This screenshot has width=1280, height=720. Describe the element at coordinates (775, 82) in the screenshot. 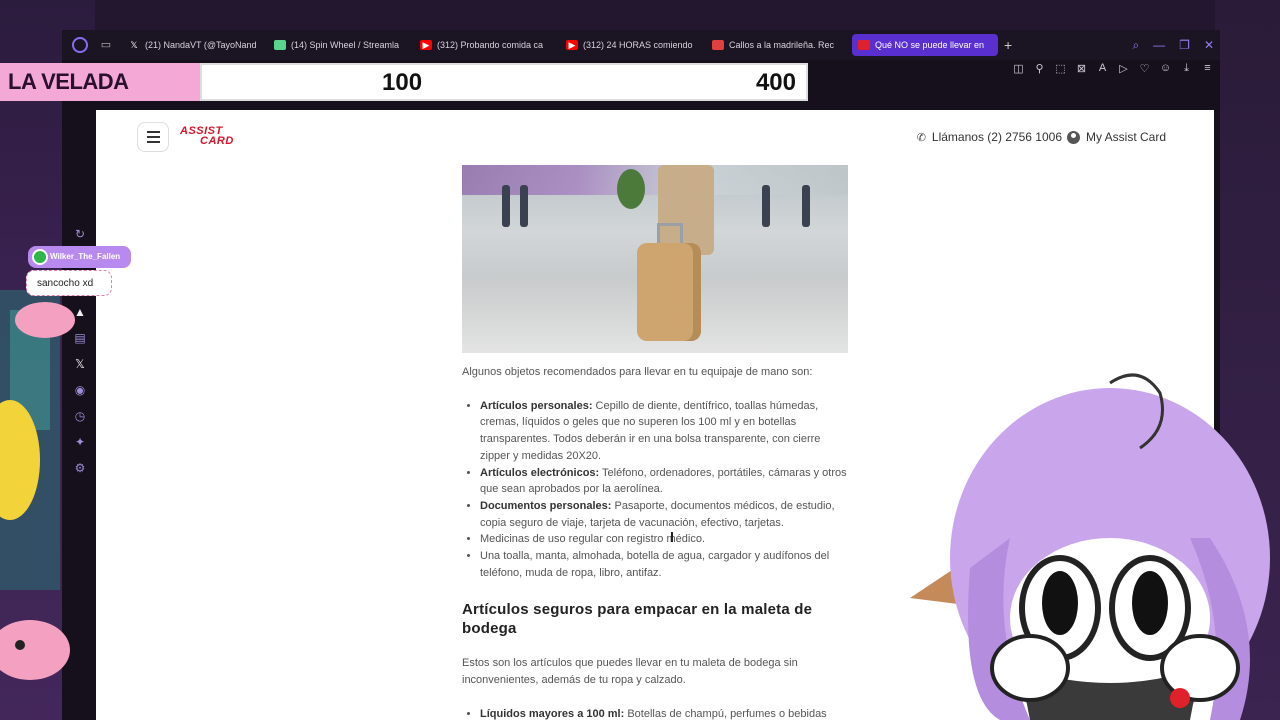

I see `score-right: 400` at that location.